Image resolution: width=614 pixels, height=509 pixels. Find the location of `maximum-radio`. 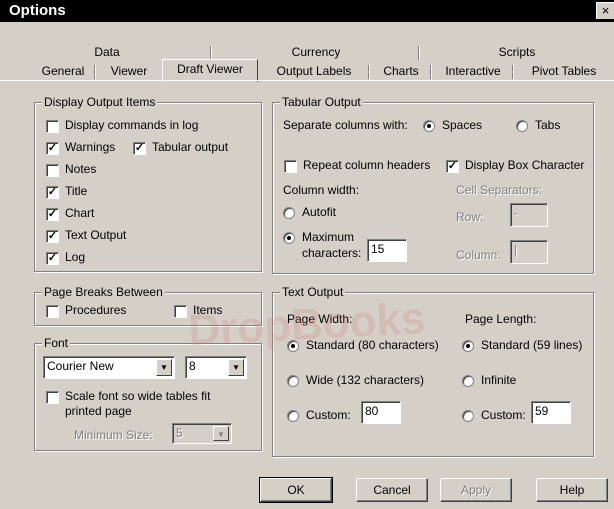

maximum-radio is located at coordinates (289, 238).